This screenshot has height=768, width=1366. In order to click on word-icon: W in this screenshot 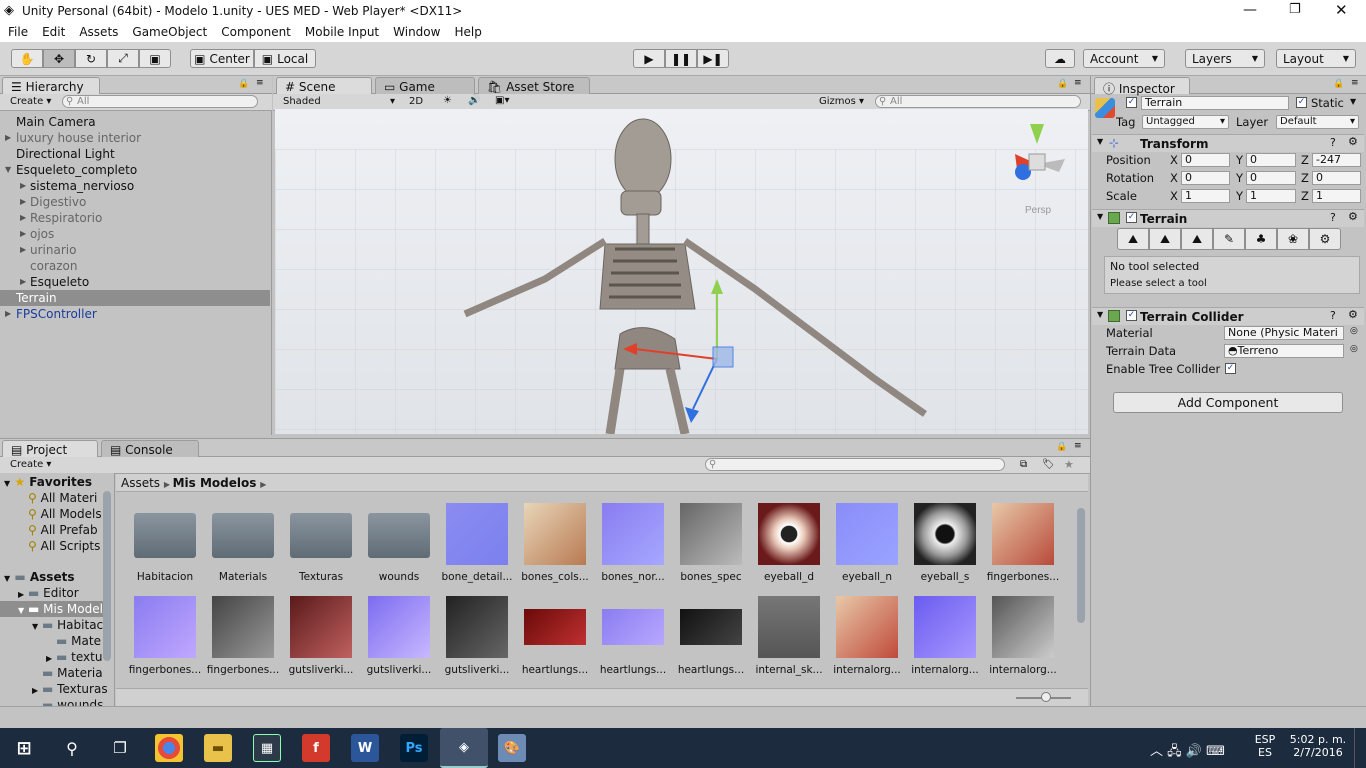, I will do `click(365, 748)`.